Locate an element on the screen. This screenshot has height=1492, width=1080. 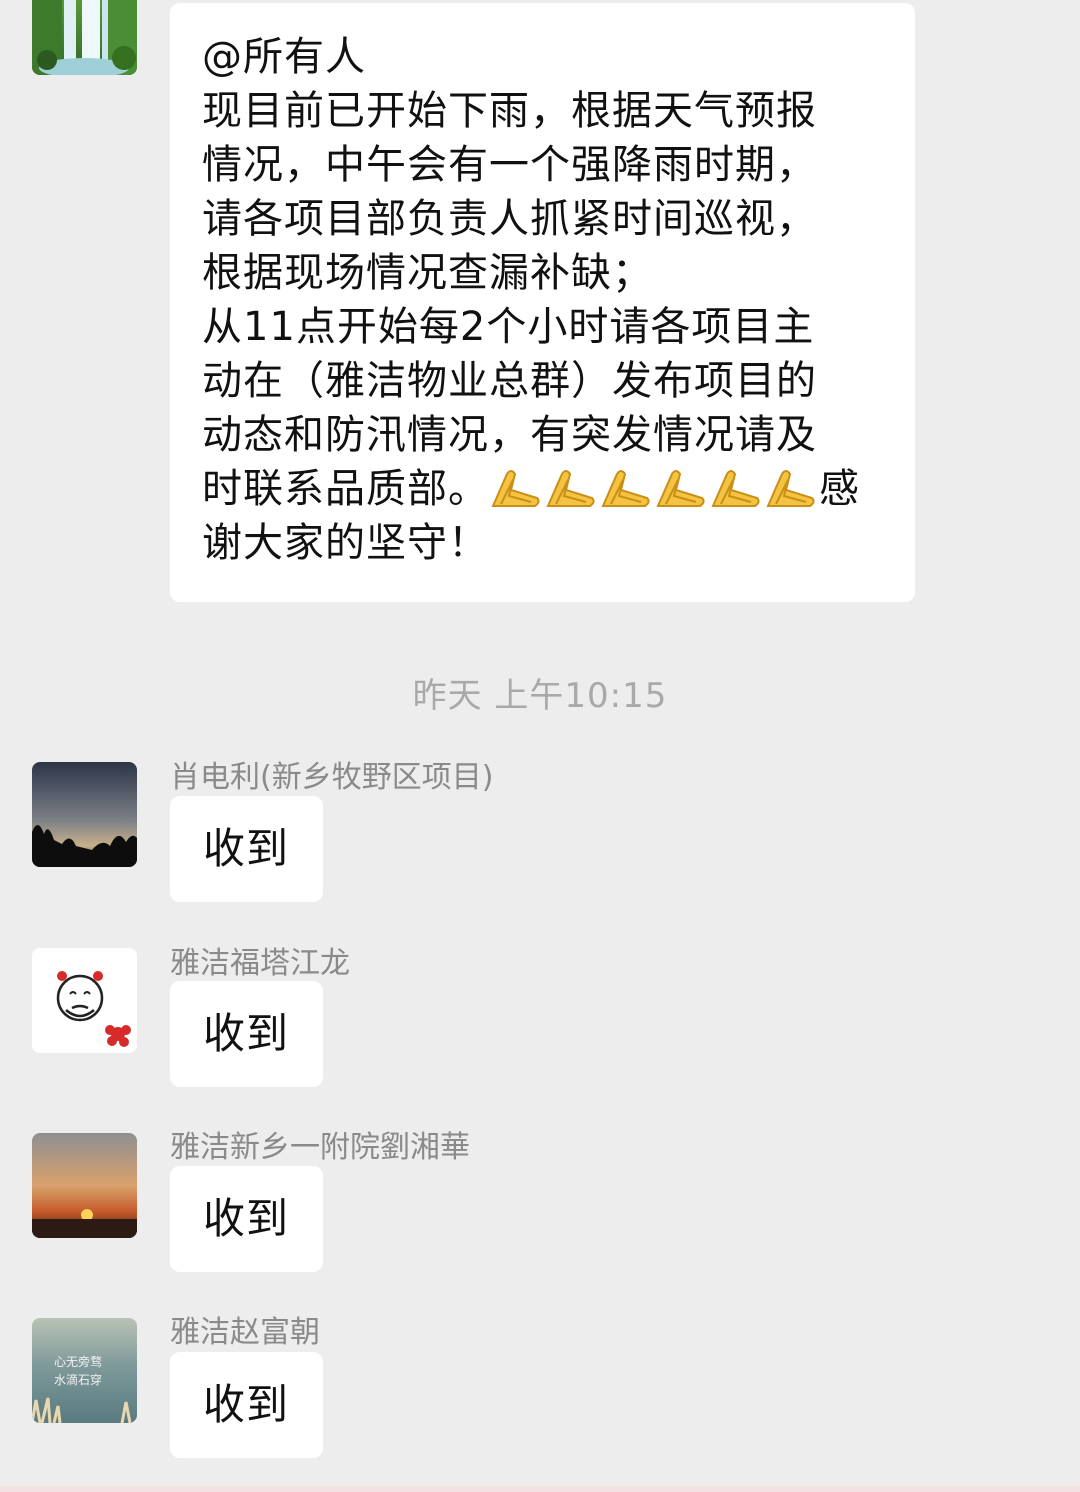
waterfall-icon is located at coordinates (84, 37).